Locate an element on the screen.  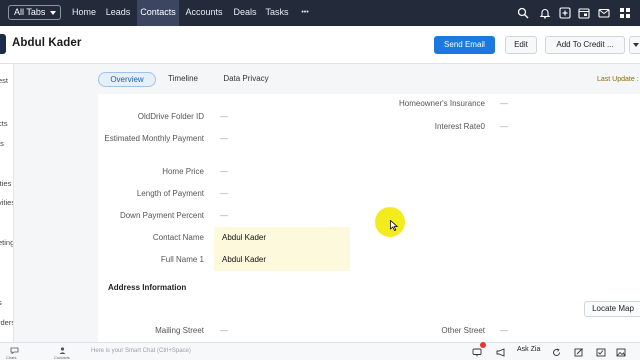
edit-icon is located at coordinates (579, 352).